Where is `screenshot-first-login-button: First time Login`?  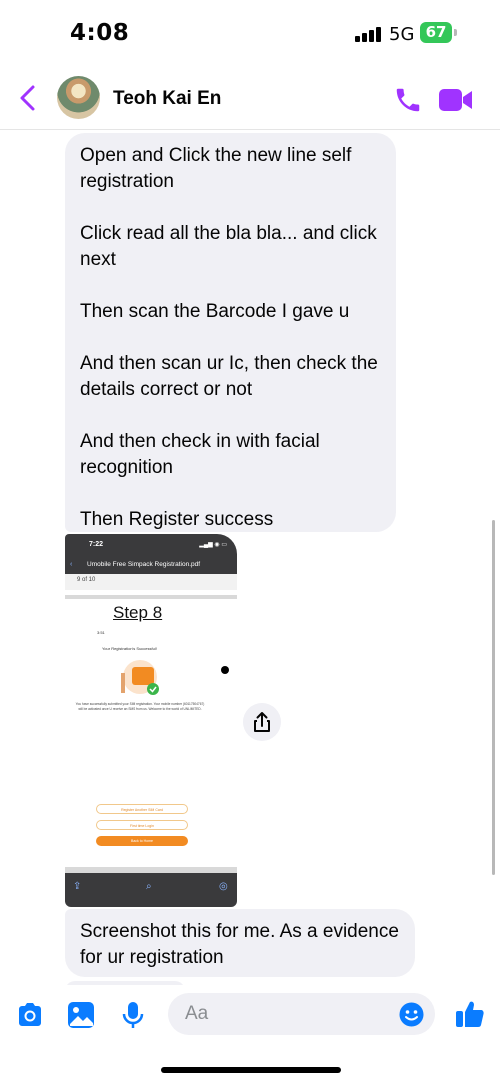 screenshot-first-login-button: First time Login is located at coordinates (142, 825).